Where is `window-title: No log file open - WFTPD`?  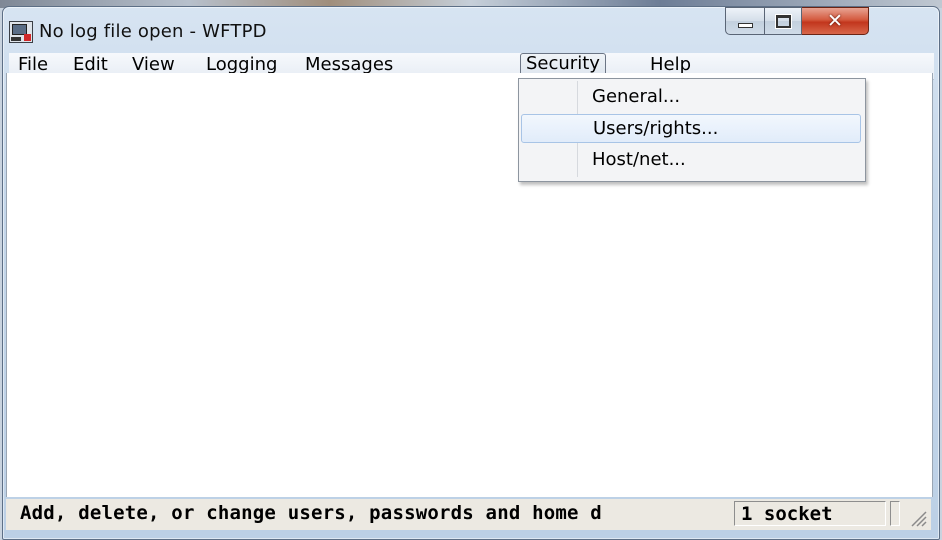 window-title: No log file open - WFTPD is located at coordinates (153, 31).